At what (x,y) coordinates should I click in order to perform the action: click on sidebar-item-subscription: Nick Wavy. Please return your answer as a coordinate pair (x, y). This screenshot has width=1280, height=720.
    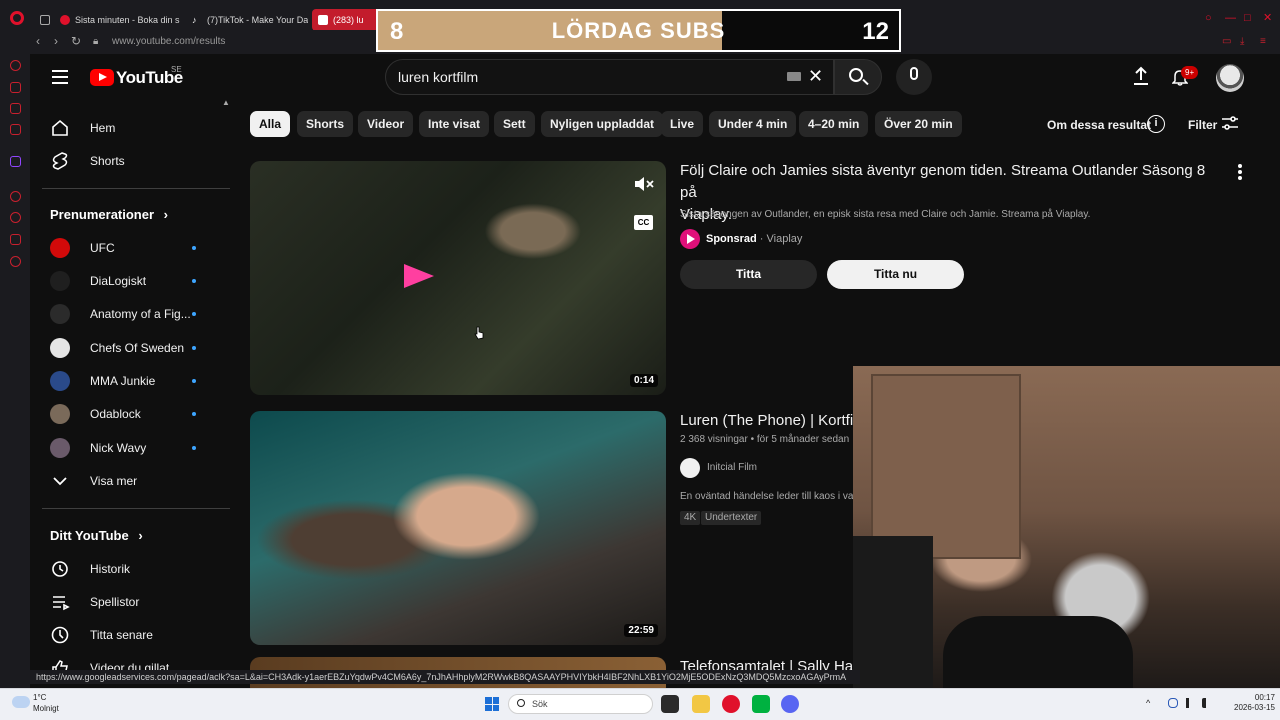
    Looking at the image, I should click on (130, 448).